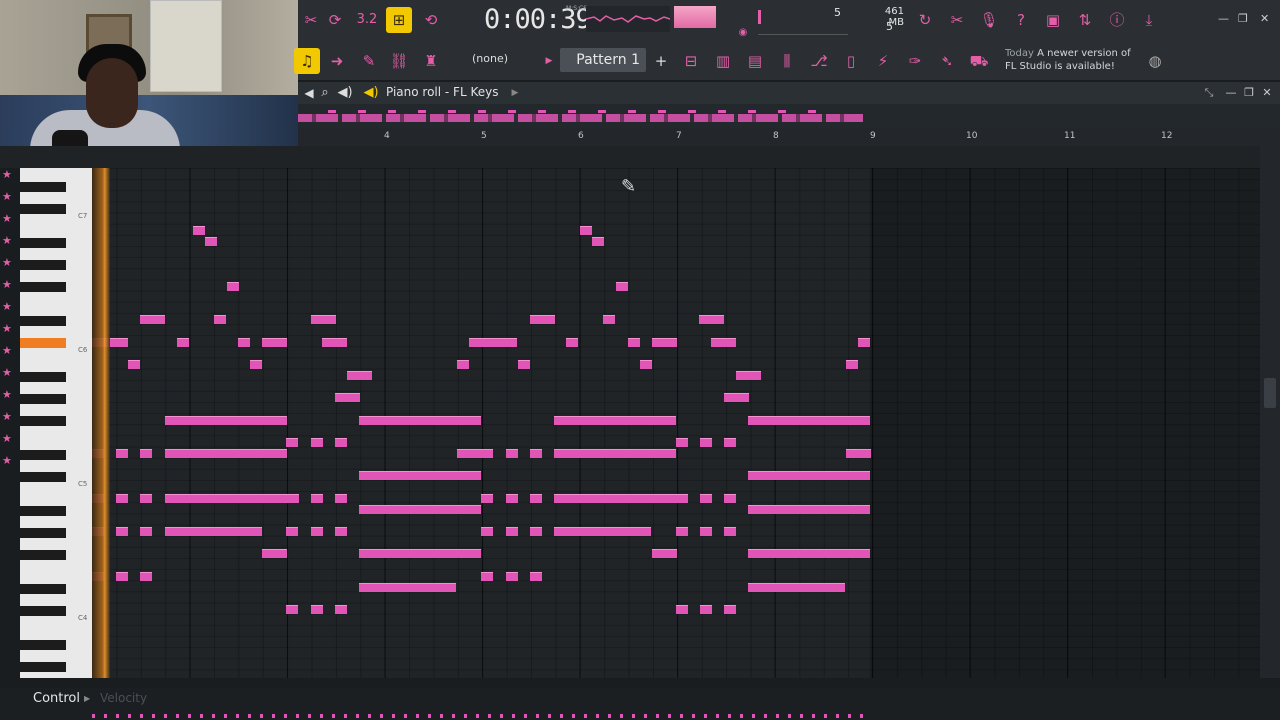 The image size is (1280, 720). Describe the element at coordinates (371, 93) in the screenshot. I see `instrument-icon: ◀)` at that location.